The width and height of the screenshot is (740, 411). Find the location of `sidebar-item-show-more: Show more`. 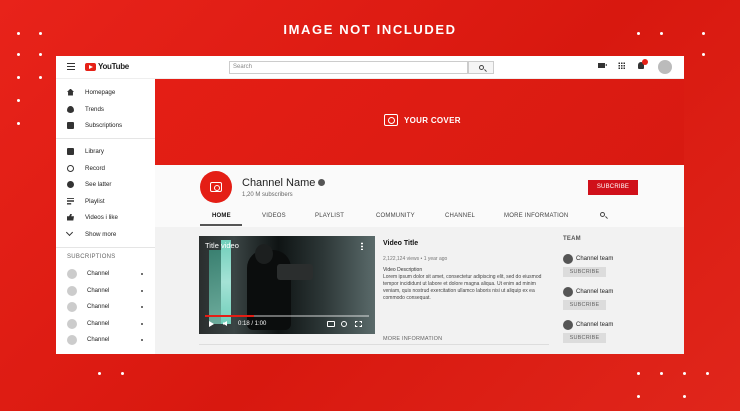

sidebar-item-show-more: Show more is located at coordinates (105, 234).